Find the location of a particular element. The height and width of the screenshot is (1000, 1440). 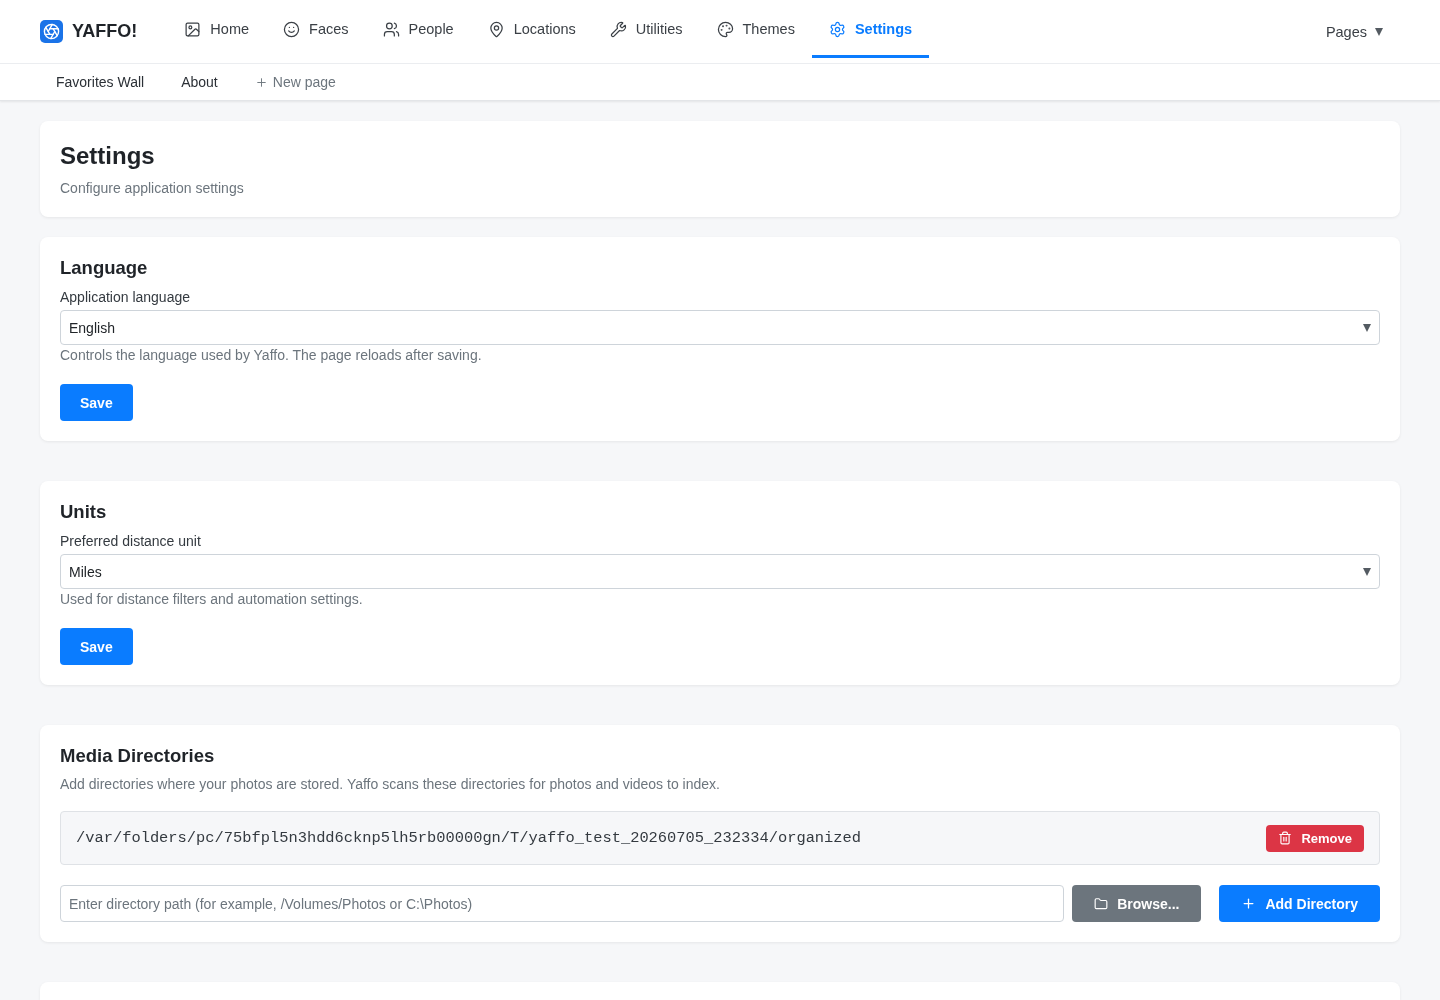

page-subtitle: Configure application settings is located at coordinates (152, 188).